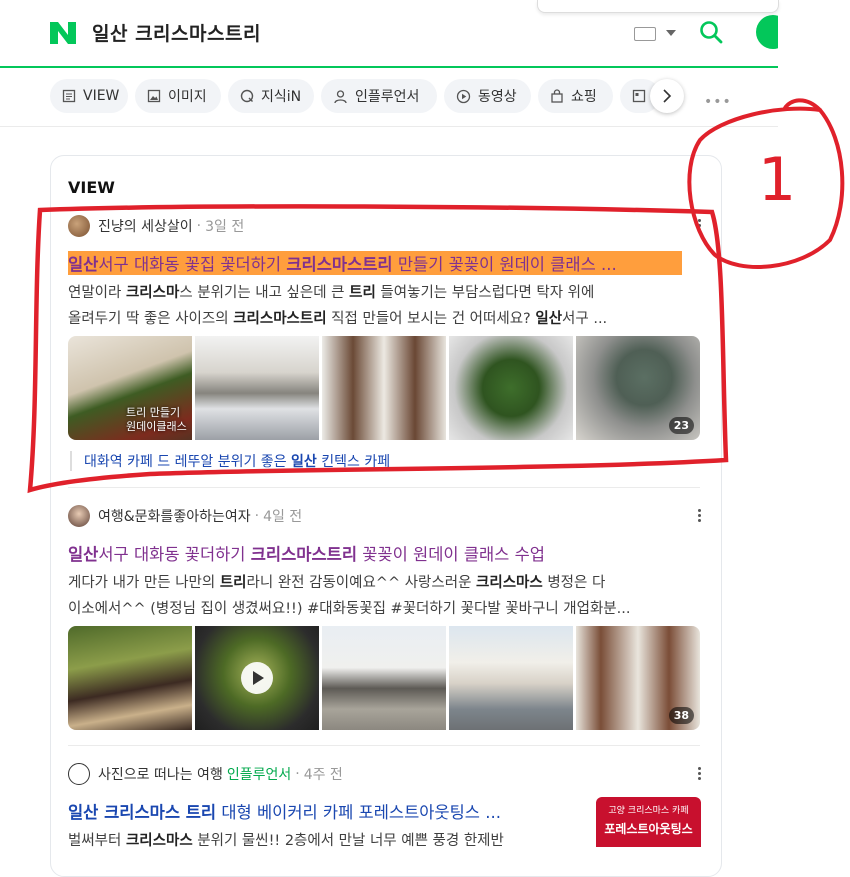  I want to click on image-overlay-text: 트리 만들기 원데이클래스, so click(156, 419).